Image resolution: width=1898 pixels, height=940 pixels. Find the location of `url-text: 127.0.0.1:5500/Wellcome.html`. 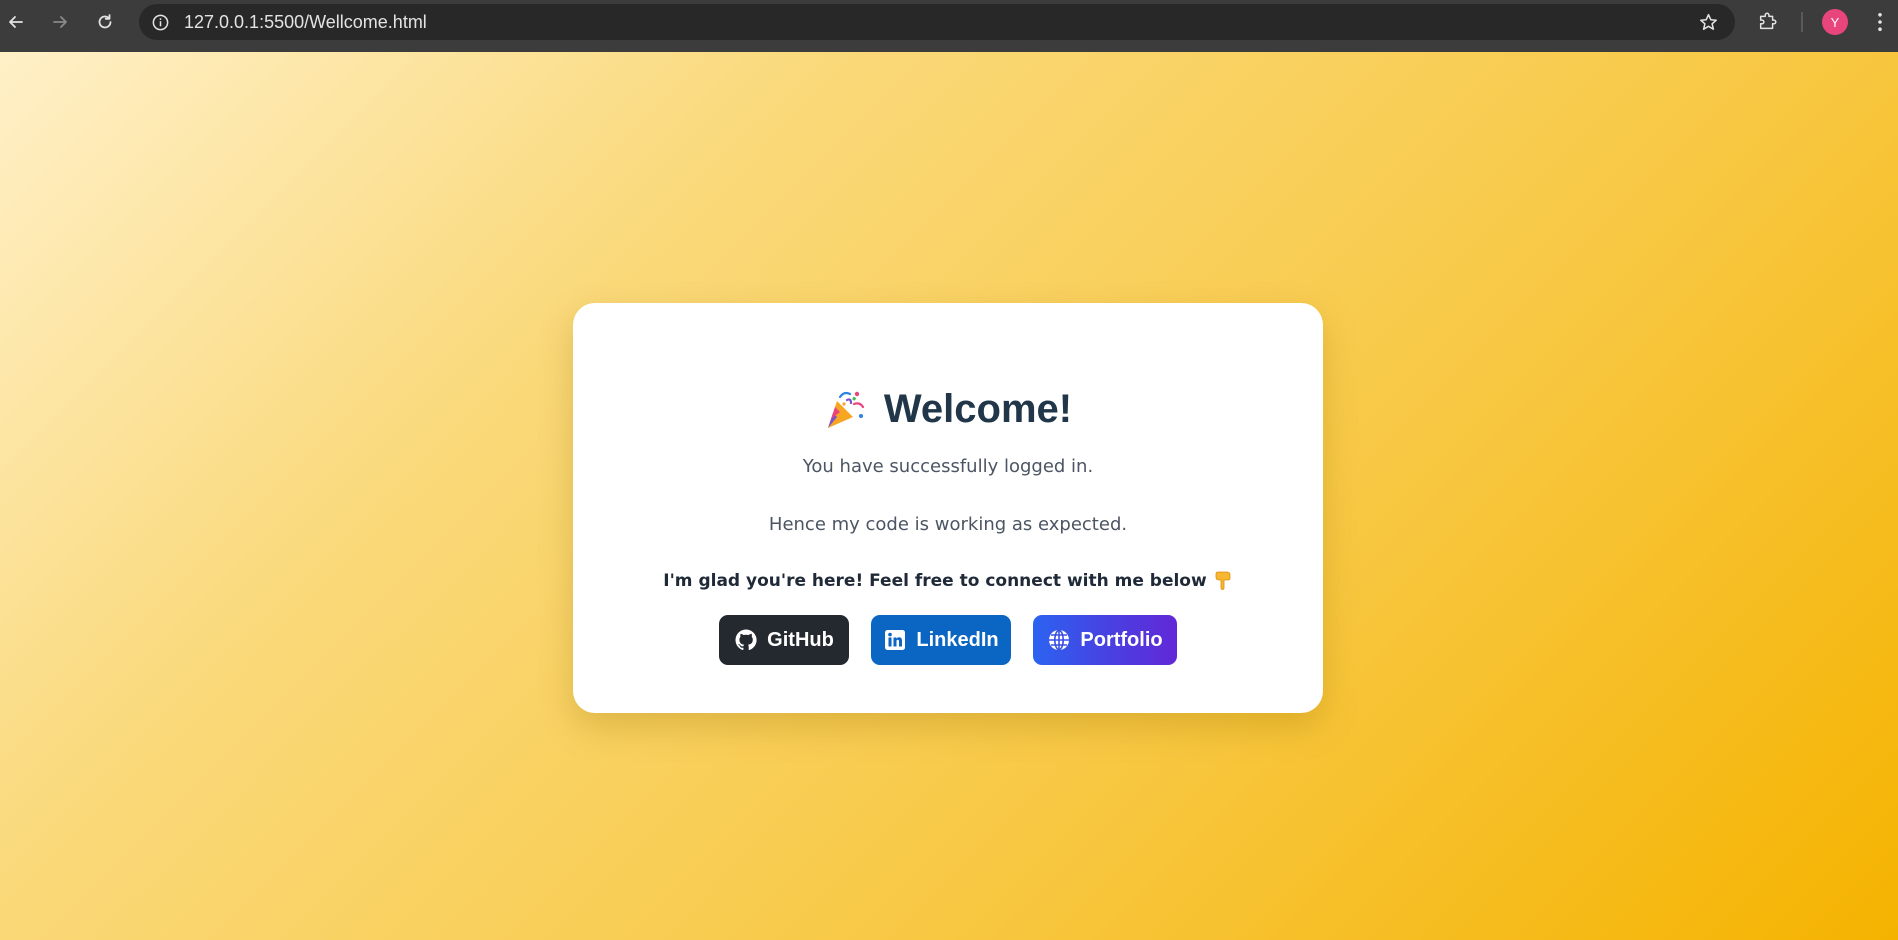

url-text: 127.0.0.1:5500/Wellcome.html is located at coordinates (305, 22).